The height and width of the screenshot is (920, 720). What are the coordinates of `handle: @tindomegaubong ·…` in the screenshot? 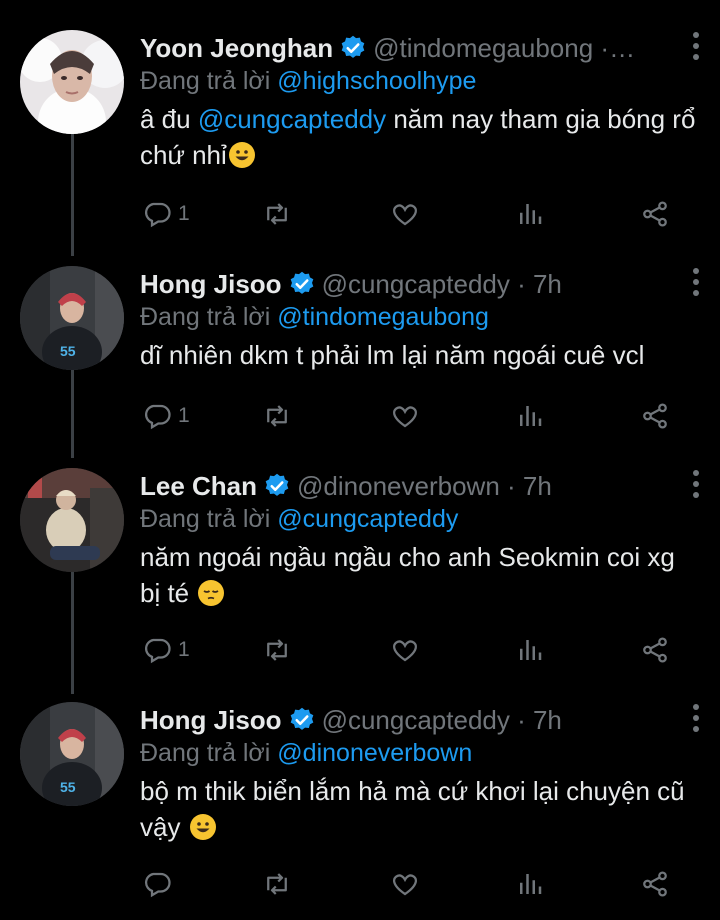 It's located at (504, 48).